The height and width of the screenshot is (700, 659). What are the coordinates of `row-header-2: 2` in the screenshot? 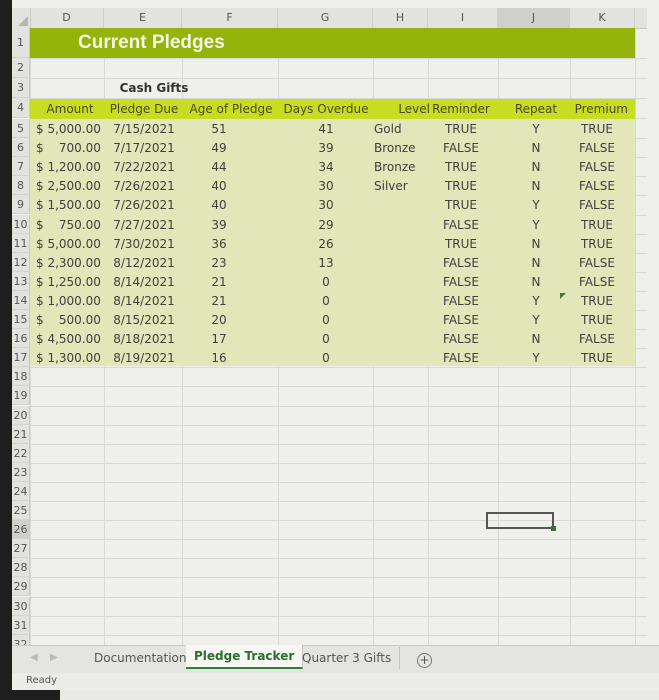 It's located at (21, 68).